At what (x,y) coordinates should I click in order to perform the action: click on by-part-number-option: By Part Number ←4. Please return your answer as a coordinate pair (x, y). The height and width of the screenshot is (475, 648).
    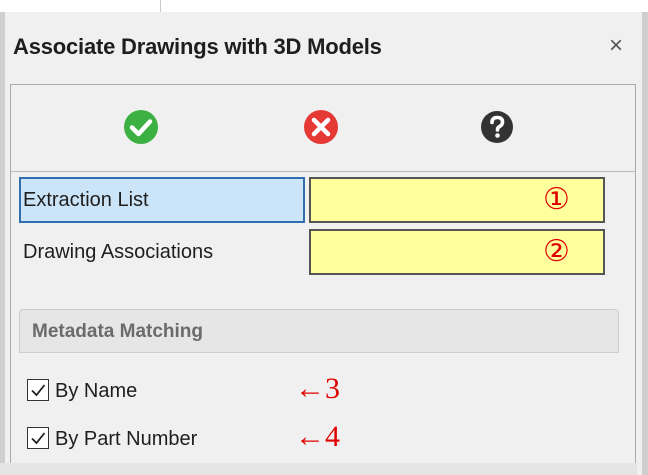
    Looking at the image, I should click on (227, 438).